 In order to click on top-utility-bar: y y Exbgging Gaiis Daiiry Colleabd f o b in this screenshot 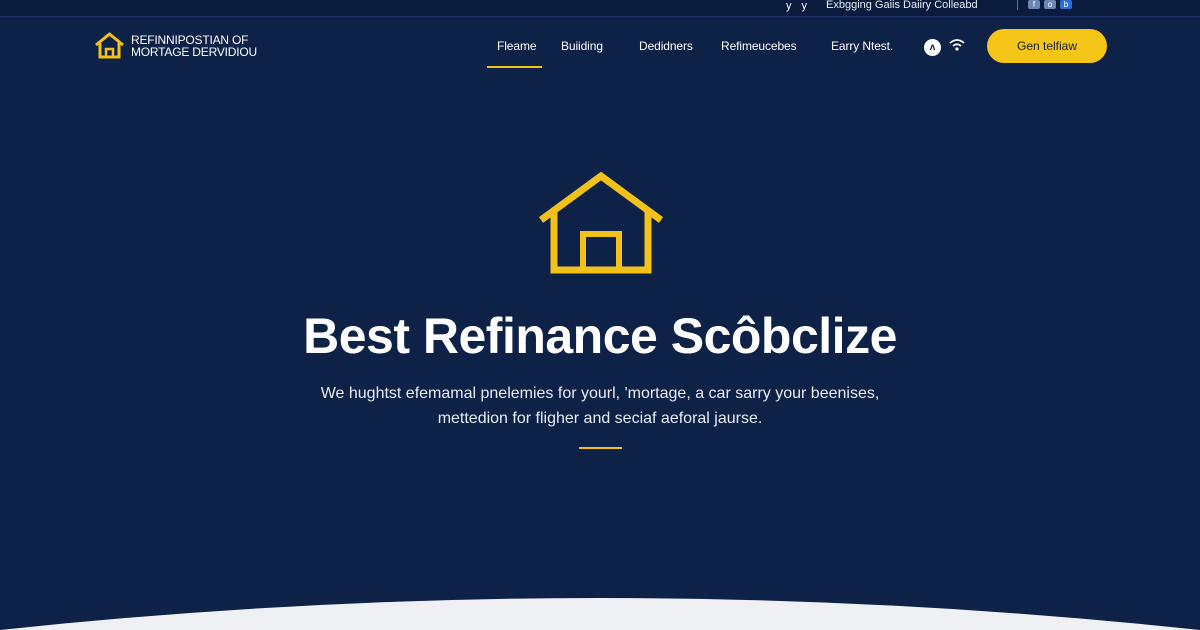, I will do `click(600, 8)`.